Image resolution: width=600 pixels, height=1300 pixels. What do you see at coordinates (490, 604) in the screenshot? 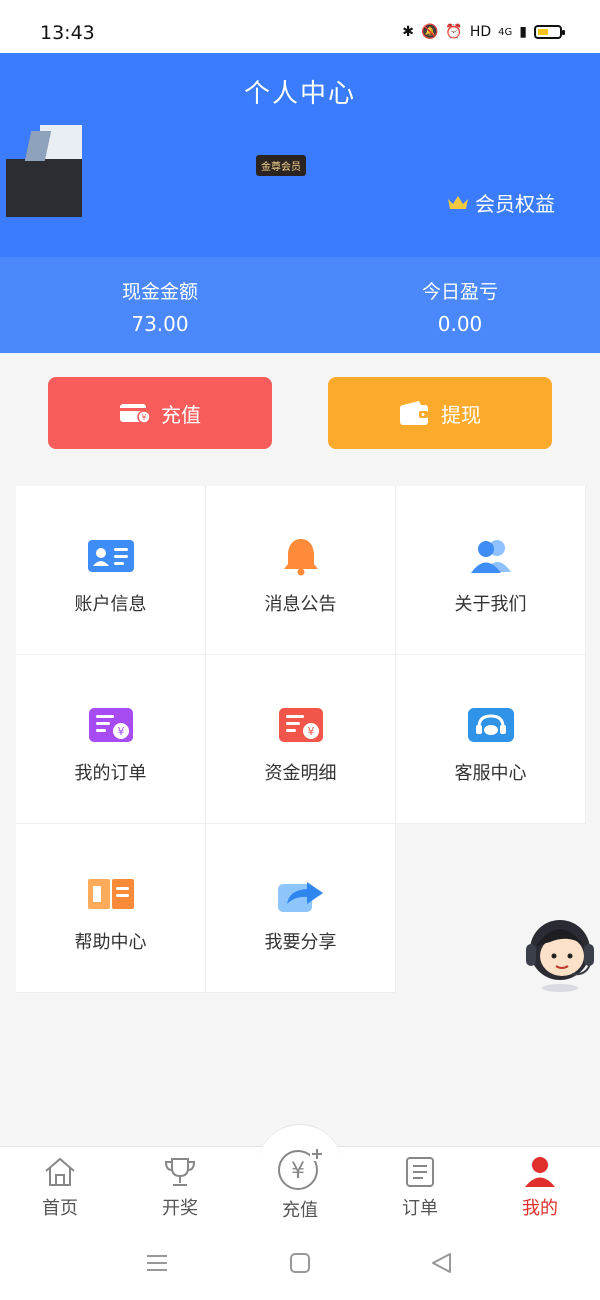
I see `about-us-label: 关于我们` at bounding box center [490, 604].